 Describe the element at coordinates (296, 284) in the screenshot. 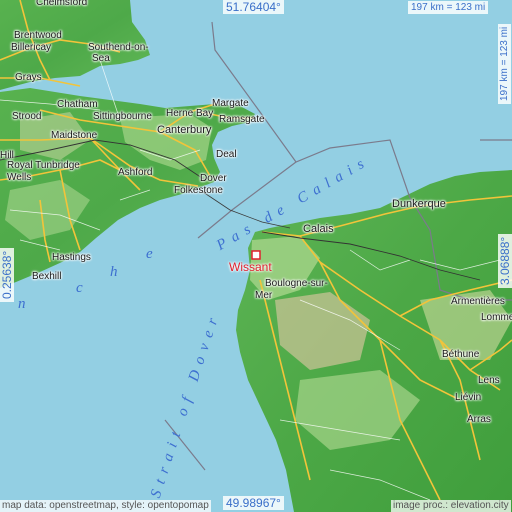

I see `place-boulogne: Boulogne-sur-` at that location.